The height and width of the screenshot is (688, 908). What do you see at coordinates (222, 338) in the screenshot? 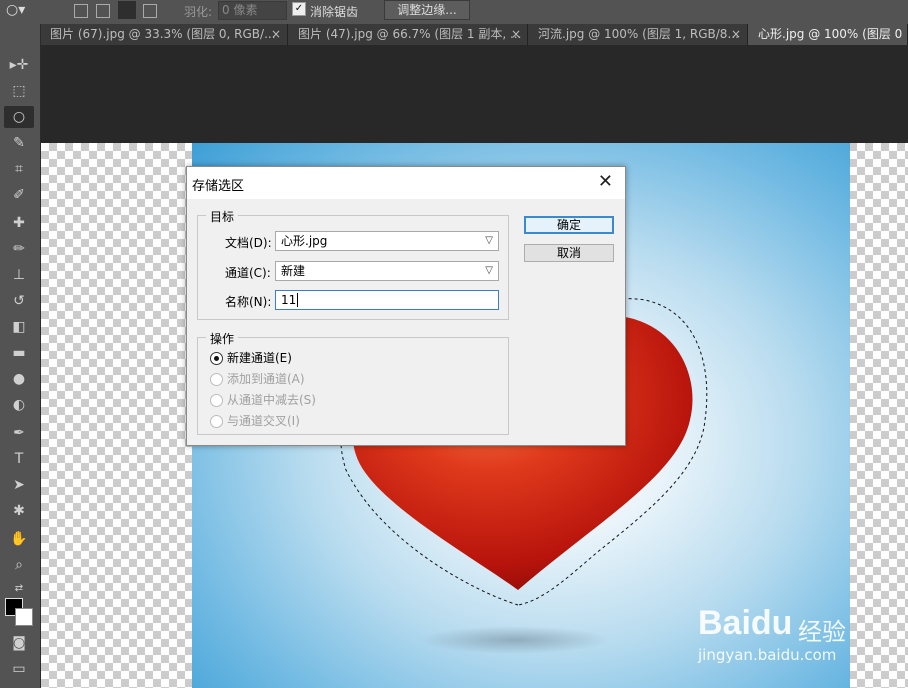
I see `operation-group-label: 操作` at bounding box center [222, 338].